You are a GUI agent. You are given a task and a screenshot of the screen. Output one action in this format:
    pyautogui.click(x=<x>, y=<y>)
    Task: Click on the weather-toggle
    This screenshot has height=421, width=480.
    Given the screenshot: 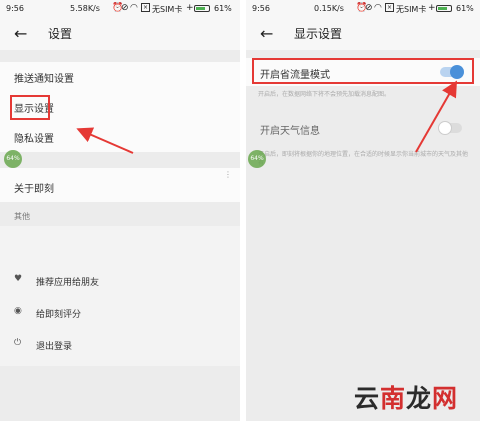 What is the action you would take?
    pyautogui.click(x=450, y=128)
    